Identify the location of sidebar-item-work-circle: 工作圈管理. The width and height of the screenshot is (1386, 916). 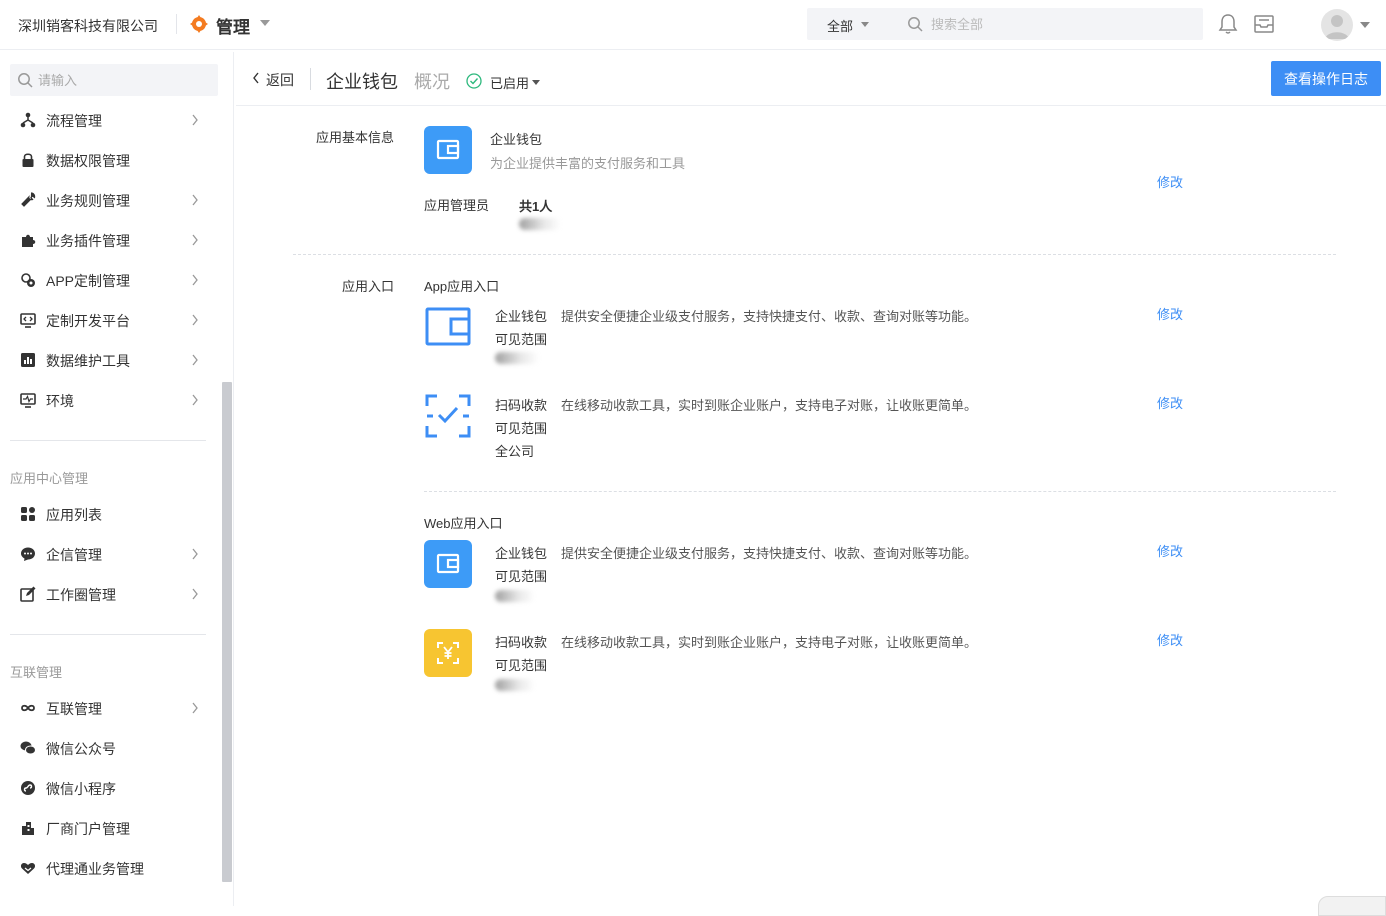
(109, 594).